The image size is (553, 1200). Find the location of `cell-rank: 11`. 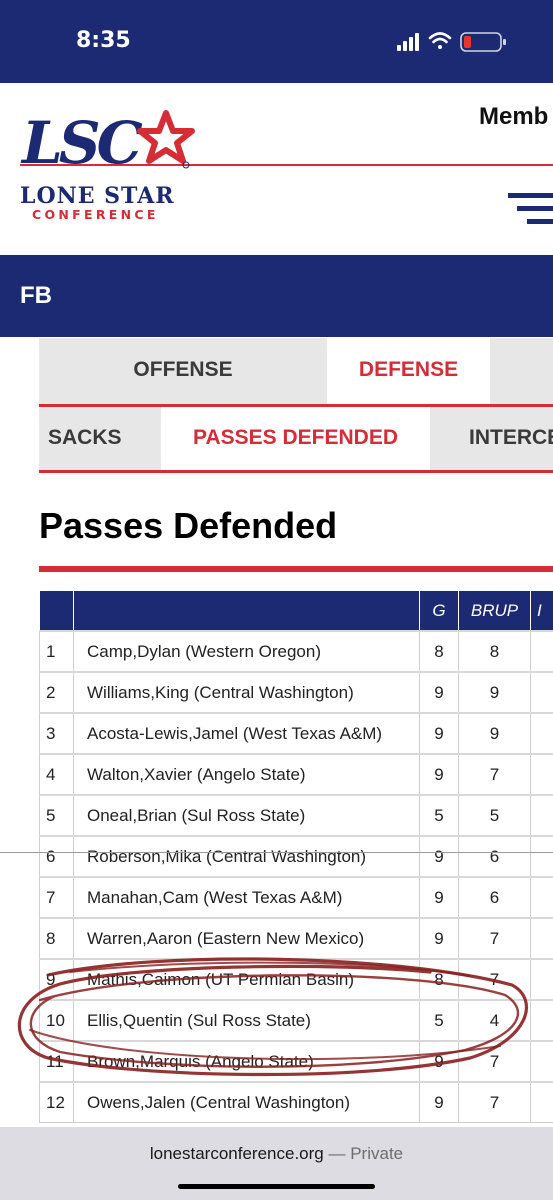

cell-rank: 11 is located at coordinates (56, 1061).